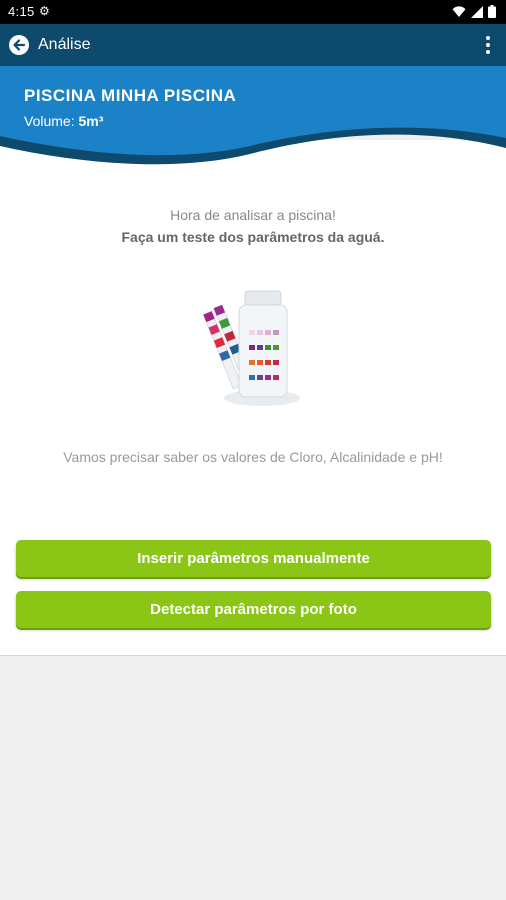 This screenshot has height=900, width=506. I want to click on page-title: Análise, so click(64, 44).